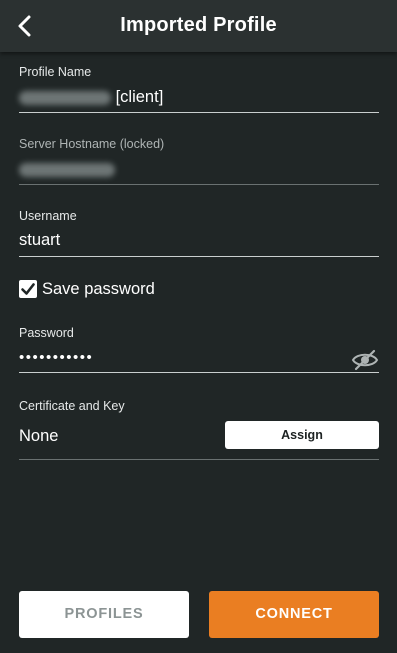 This screenshot has height=653, width=397. What do you see at coordinates (98, 289) in the screenshot?
I see `save-password-label: Save password` at bounding box center [98, 289].